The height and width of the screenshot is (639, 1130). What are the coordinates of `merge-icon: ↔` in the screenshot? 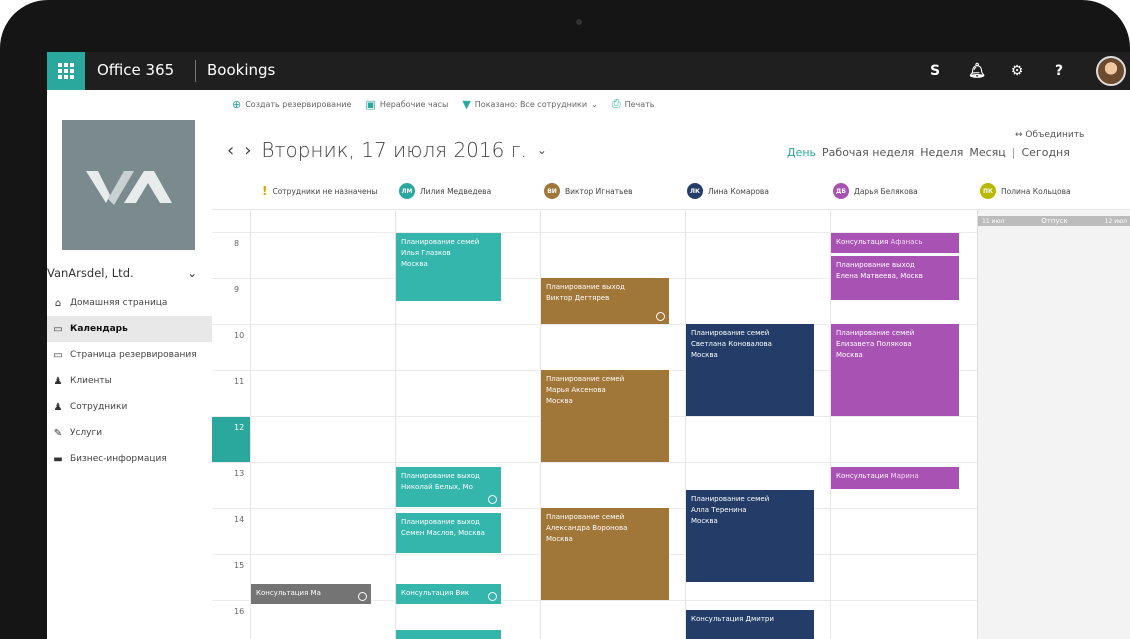 It's located at (1020, 135).